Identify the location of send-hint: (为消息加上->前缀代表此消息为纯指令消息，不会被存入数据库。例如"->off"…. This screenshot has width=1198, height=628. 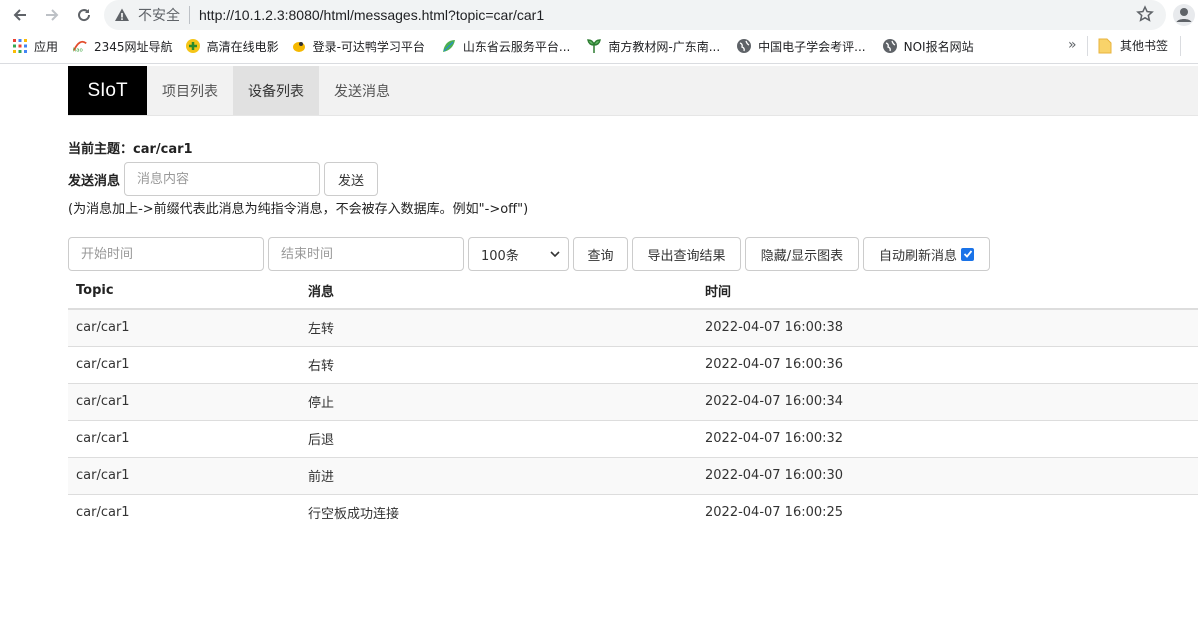
(298, 209).